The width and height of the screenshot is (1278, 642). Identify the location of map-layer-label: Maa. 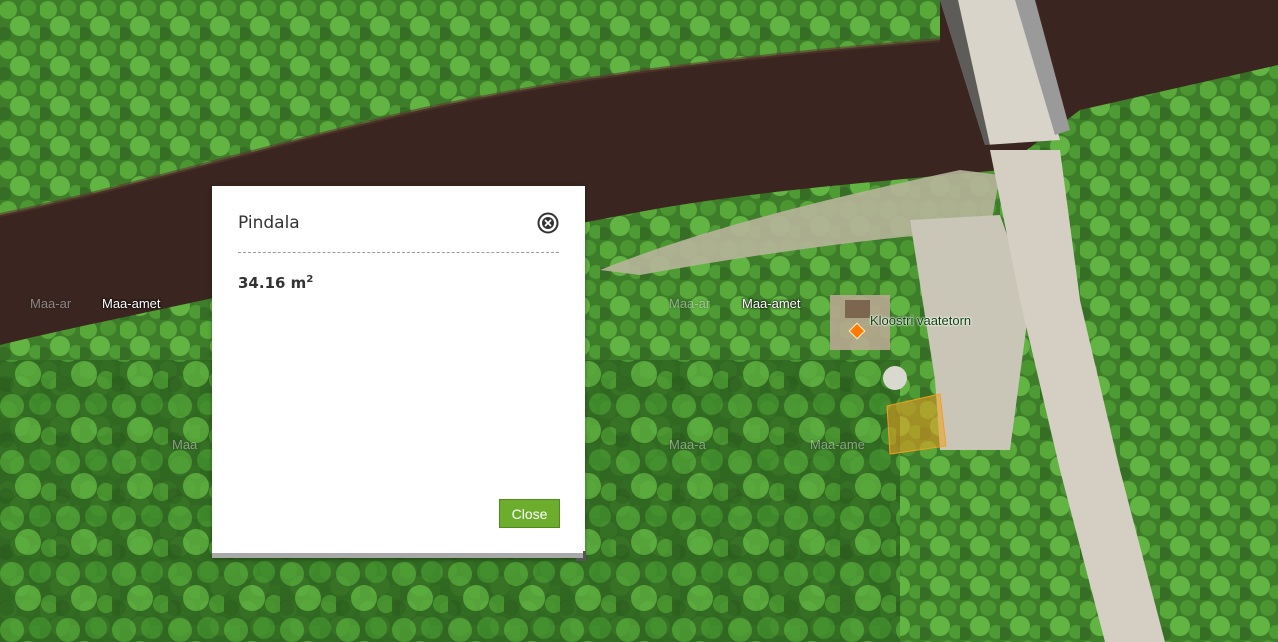
(185, 444).